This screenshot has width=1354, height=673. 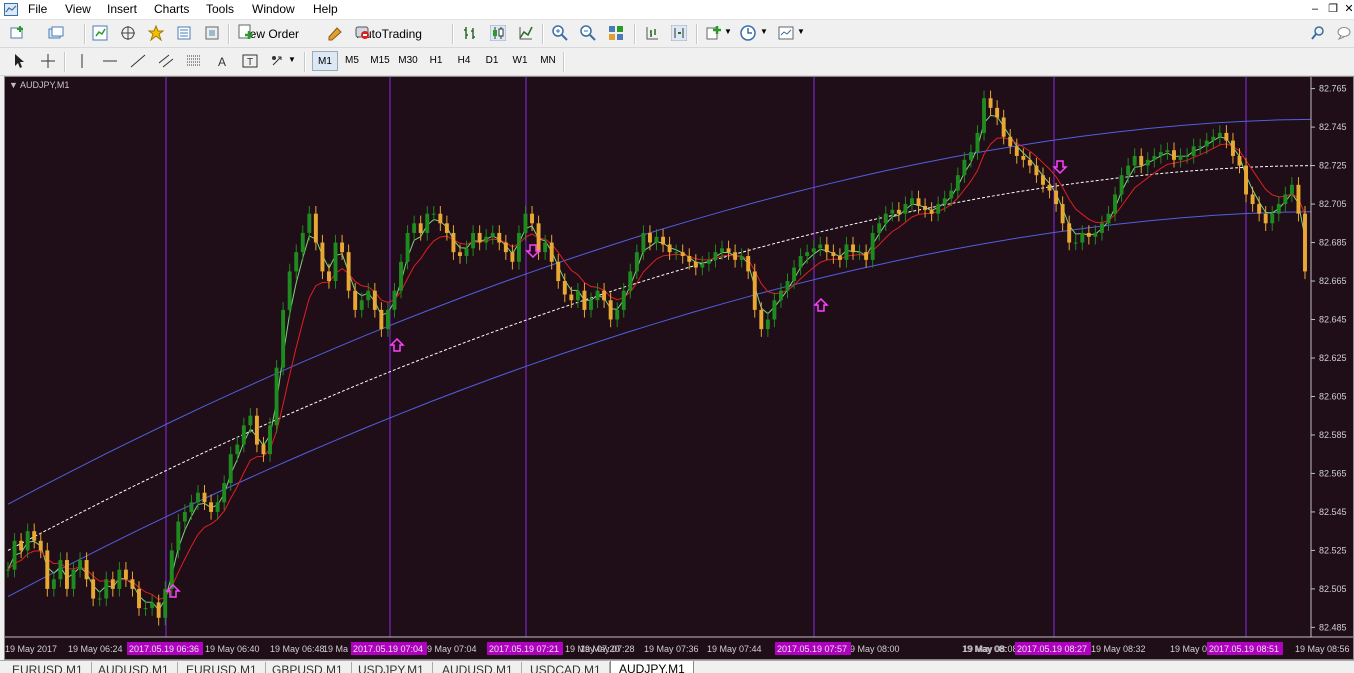 I want to click on text-label-icon: T, so click(x=250, y=61).